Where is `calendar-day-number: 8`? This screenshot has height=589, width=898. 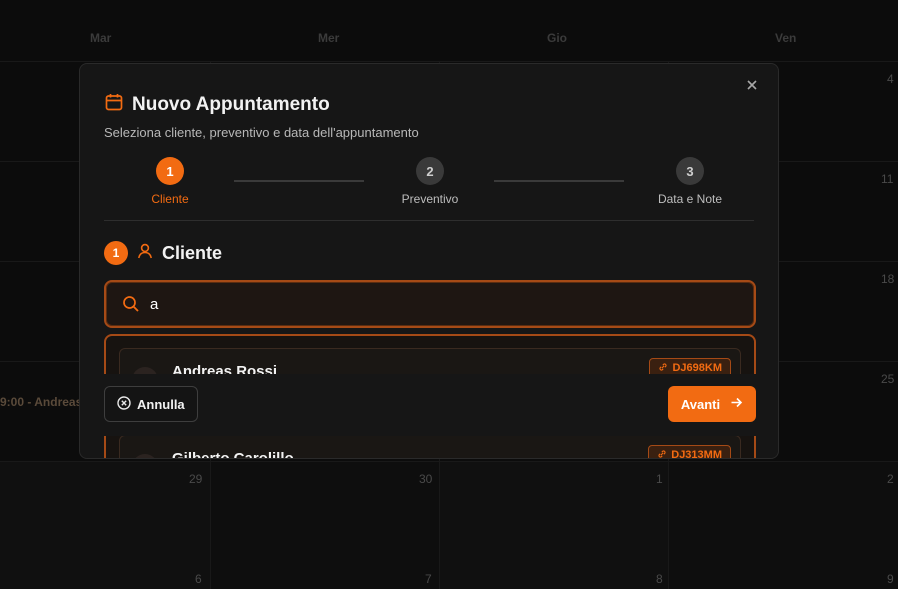 calendar-day-number: 8 is located at coordinates (659, 579).